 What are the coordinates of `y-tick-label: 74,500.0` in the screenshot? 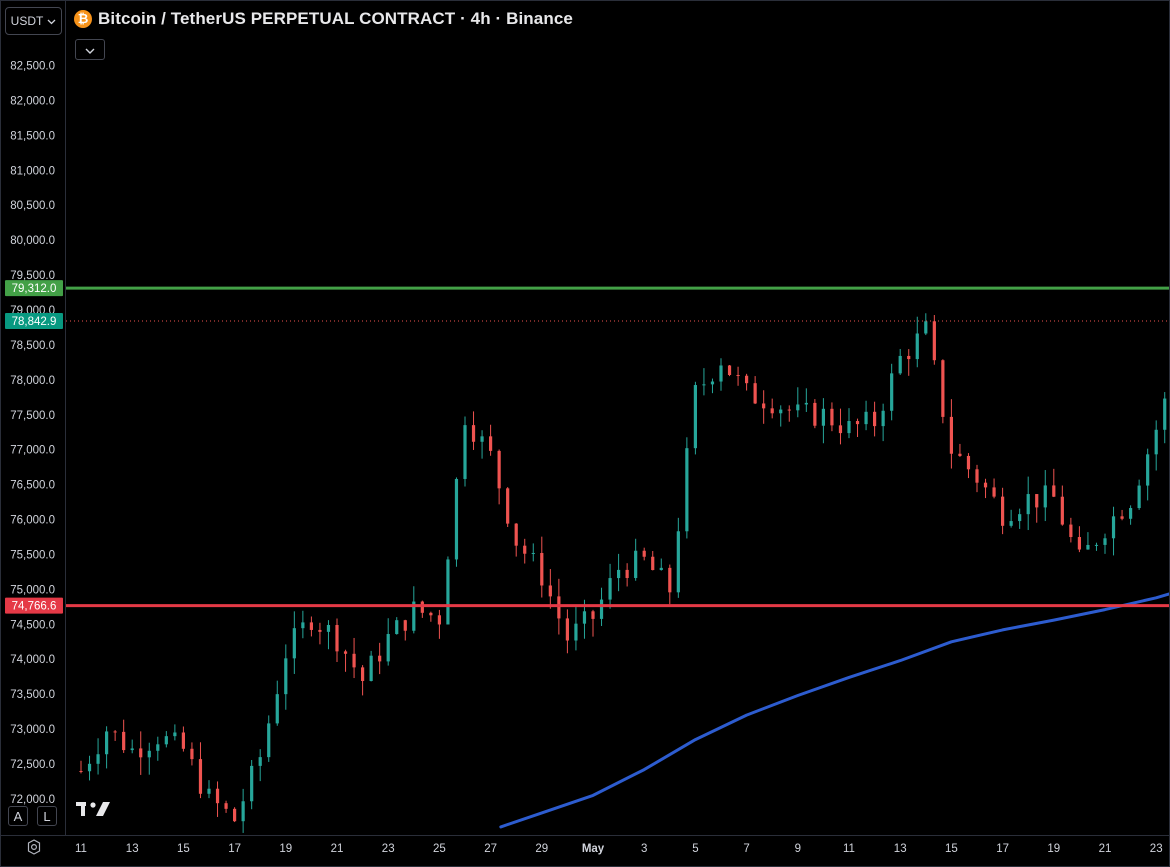 It's located at (32, 625).